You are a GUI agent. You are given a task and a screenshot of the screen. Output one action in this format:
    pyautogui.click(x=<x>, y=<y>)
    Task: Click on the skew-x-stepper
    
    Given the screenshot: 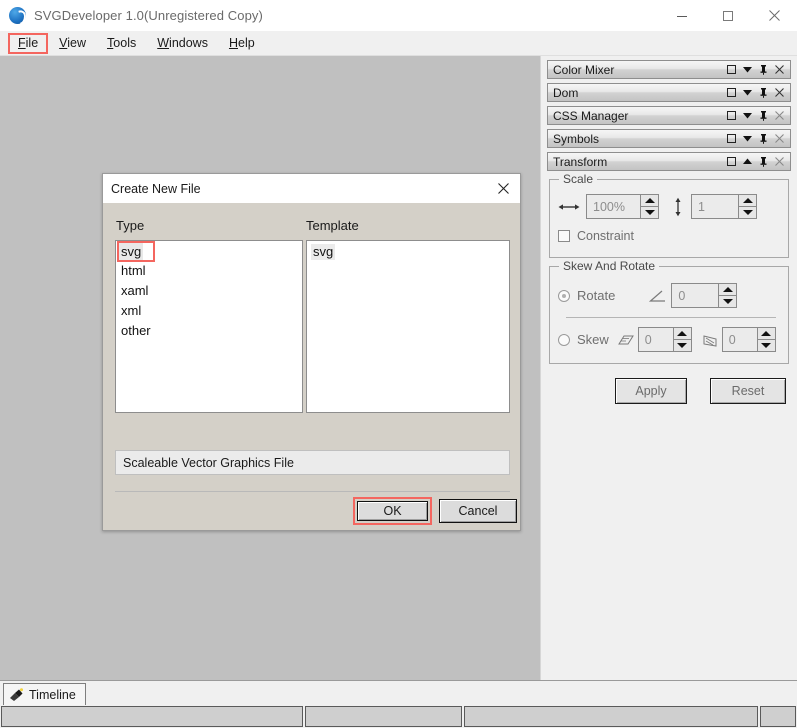 What is the action you would take?
    pyautogui.click(x=681, y=340)
    